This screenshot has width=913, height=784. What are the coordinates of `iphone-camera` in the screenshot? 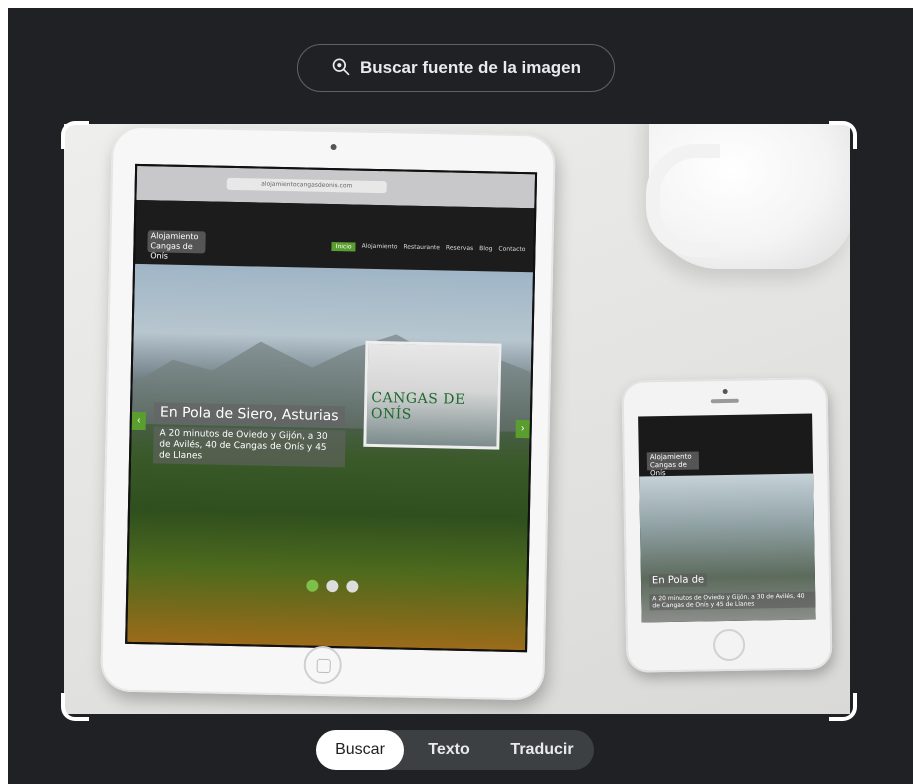 It's located at (725, 391).